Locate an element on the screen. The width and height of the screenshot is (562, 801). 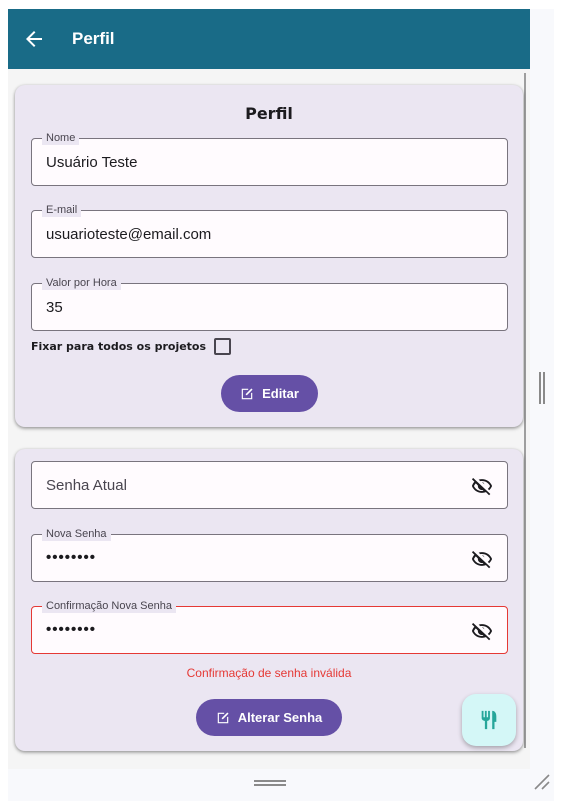
edit-button-label: Editar is located at coordinates (280, 393).